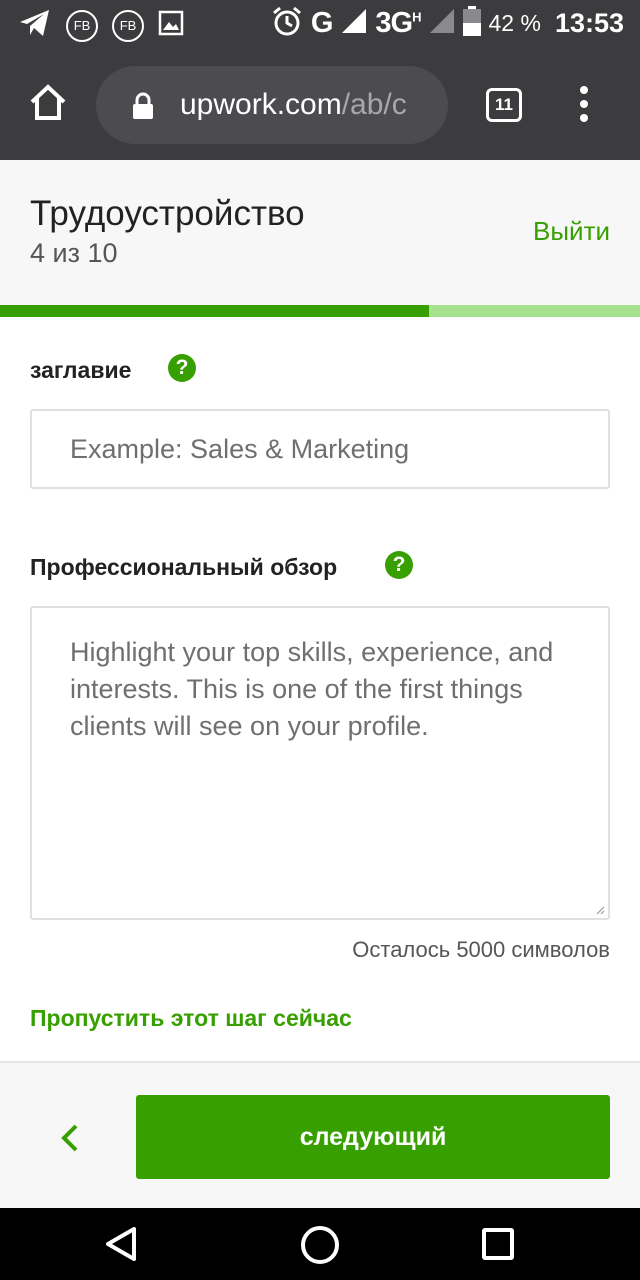 This screenshot has width=640, height=1280. Describe the element at coordinates (481, 949) in the screenshot. I see `characters-remaining: Осталось 5000 символов` at that location.